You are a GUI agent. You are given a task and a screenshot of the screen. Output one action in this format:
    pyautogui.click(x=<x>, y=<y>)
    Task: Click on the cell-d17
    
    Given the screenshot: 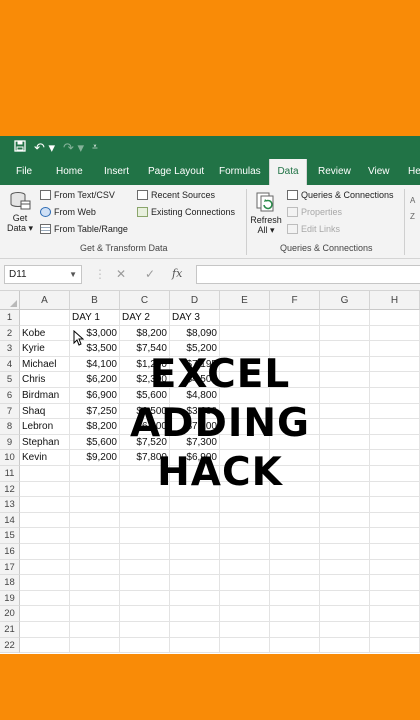 What is the action you would take?
    pyautogui.click(x=195, y=567)
    